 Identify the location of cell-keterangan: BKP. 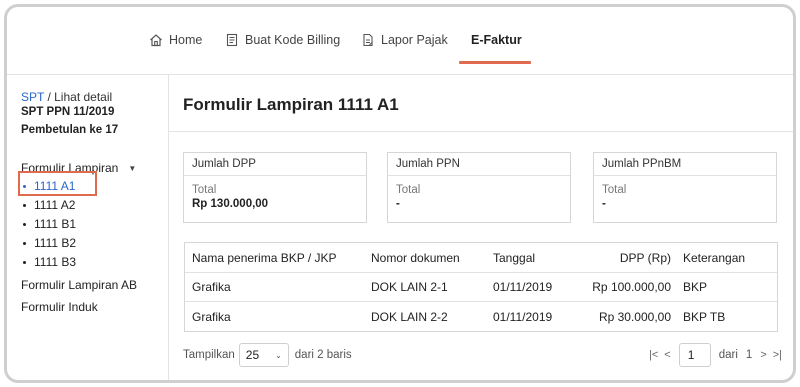
(695, 287).